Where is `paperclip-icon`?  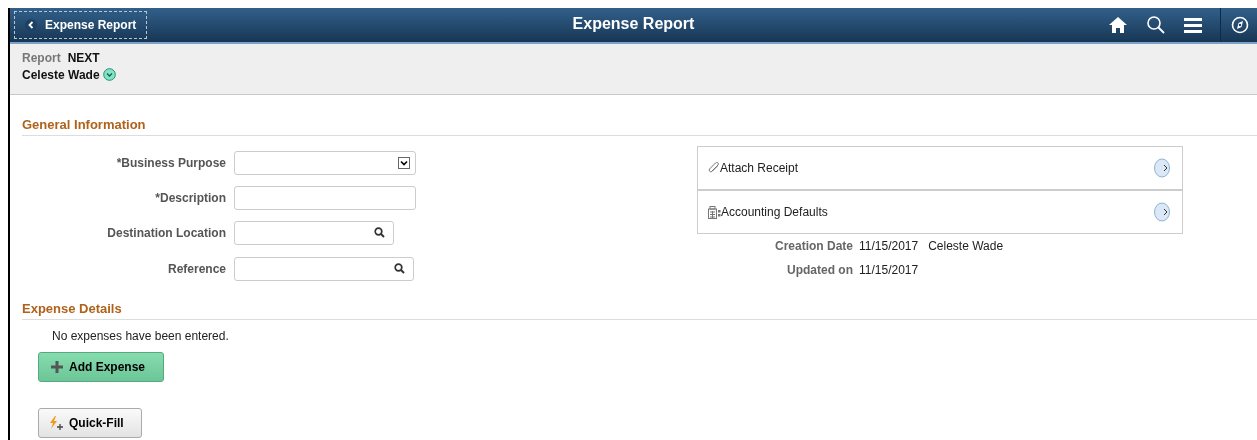 paperclip-icon is located at coordinates (714, 168).